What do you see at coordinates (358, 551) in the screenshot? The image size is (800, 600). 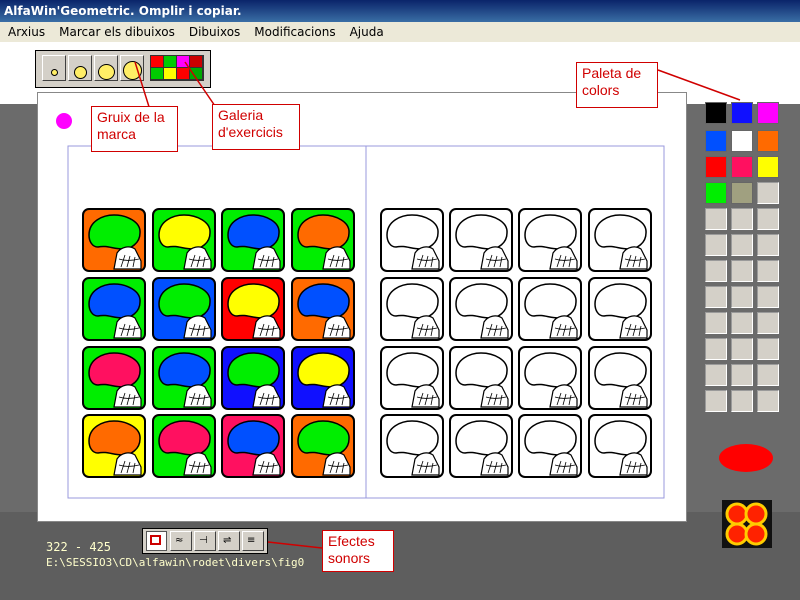 I see `callout-efectes: Efectes sonors` at bounding box center [358, 551].